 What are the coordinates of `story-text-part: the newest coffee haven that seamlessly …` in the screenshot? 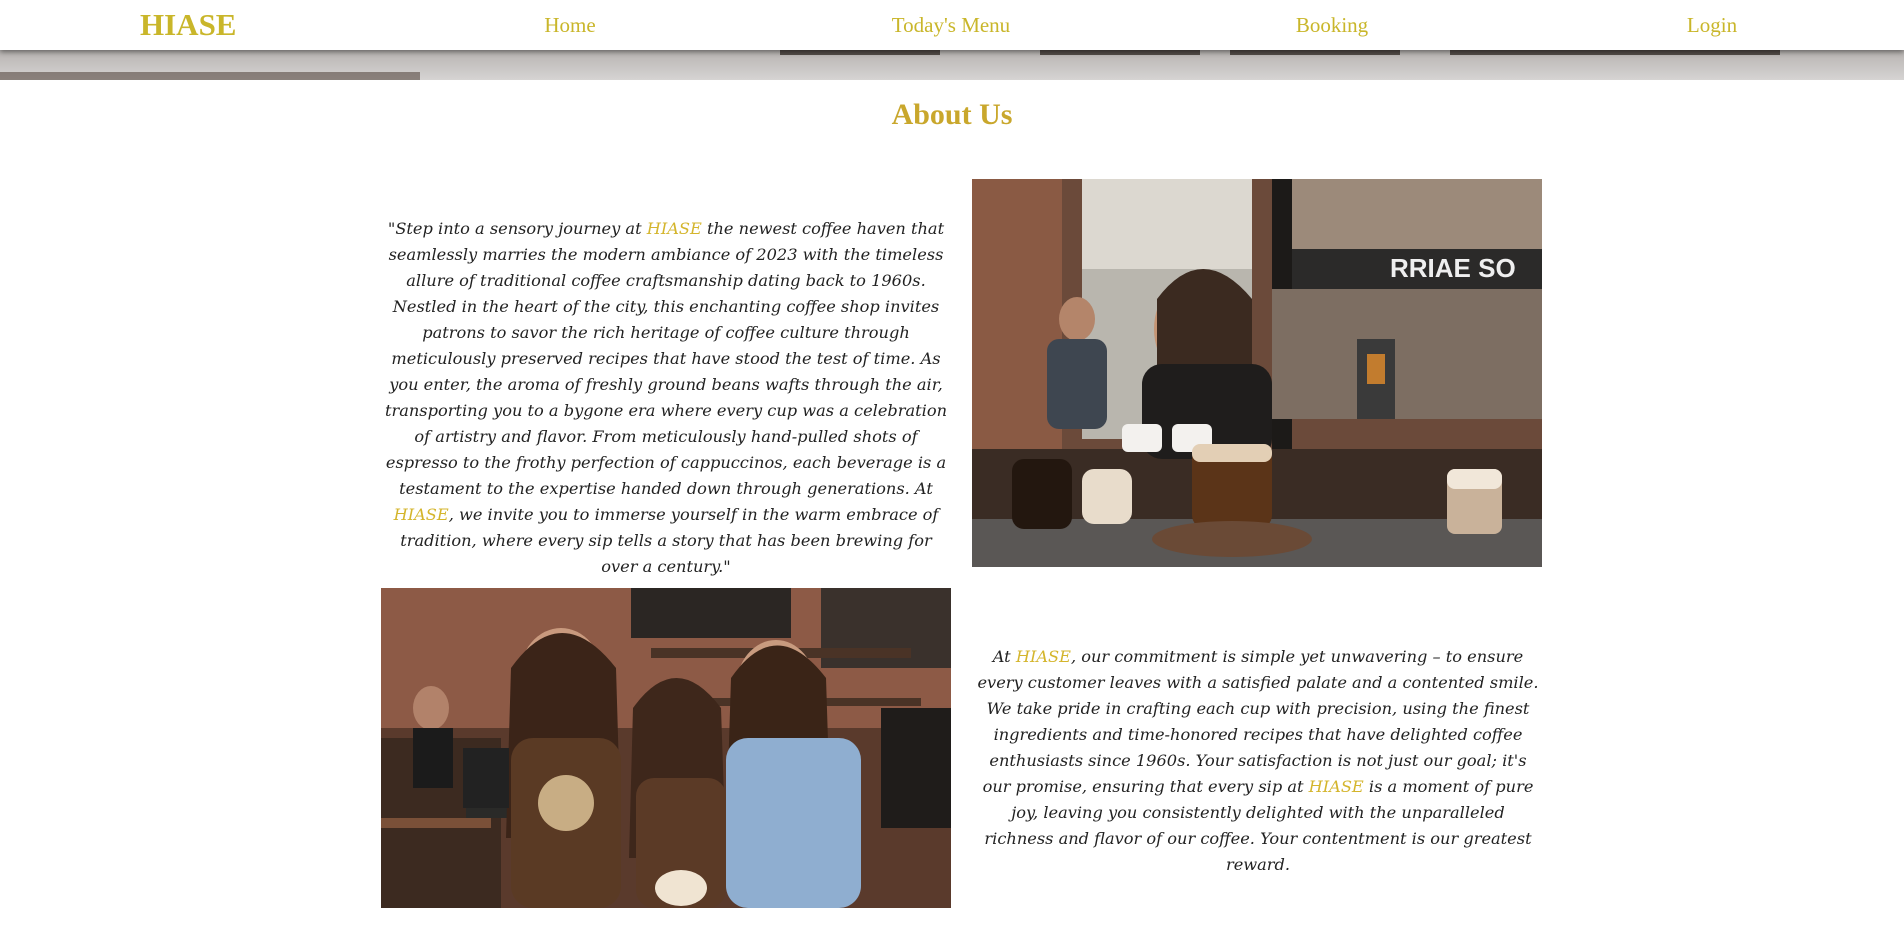 It's located at (666, 358).